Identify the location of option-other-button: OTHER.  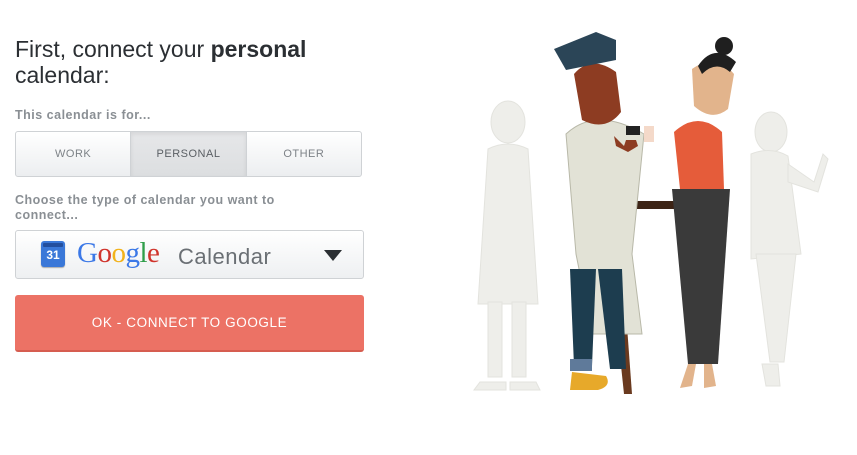
(304, 154).